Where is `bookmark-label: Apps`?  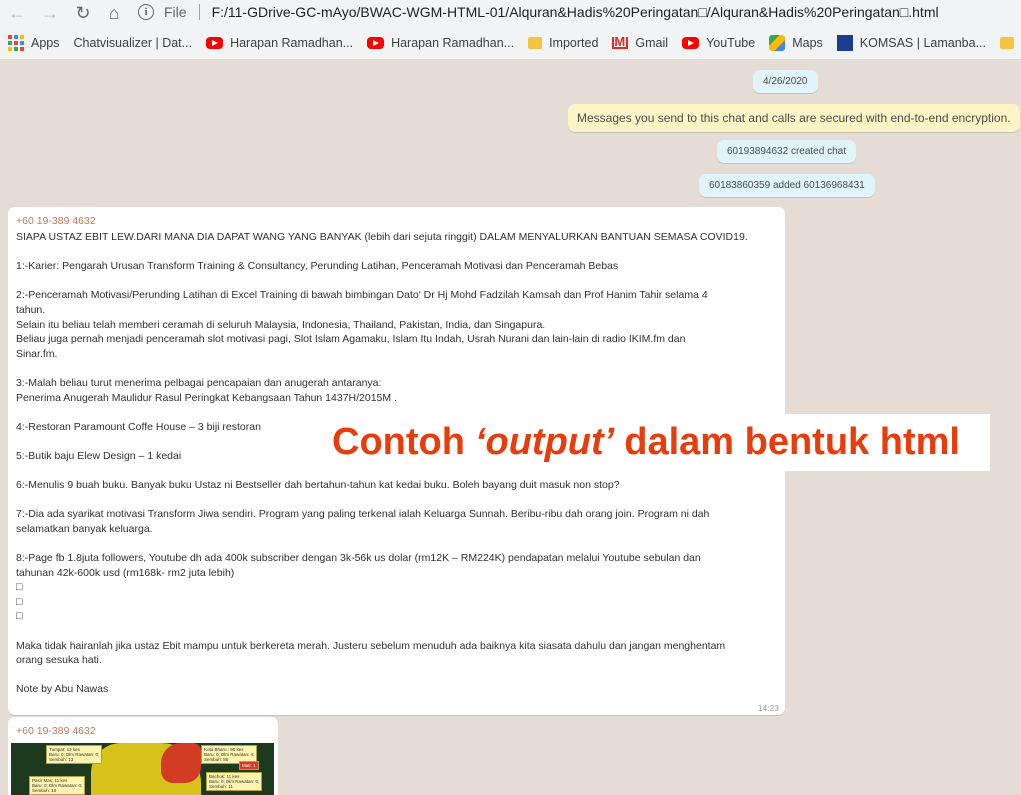 bookmark-label: Apps is located at coordinates (45, 42).